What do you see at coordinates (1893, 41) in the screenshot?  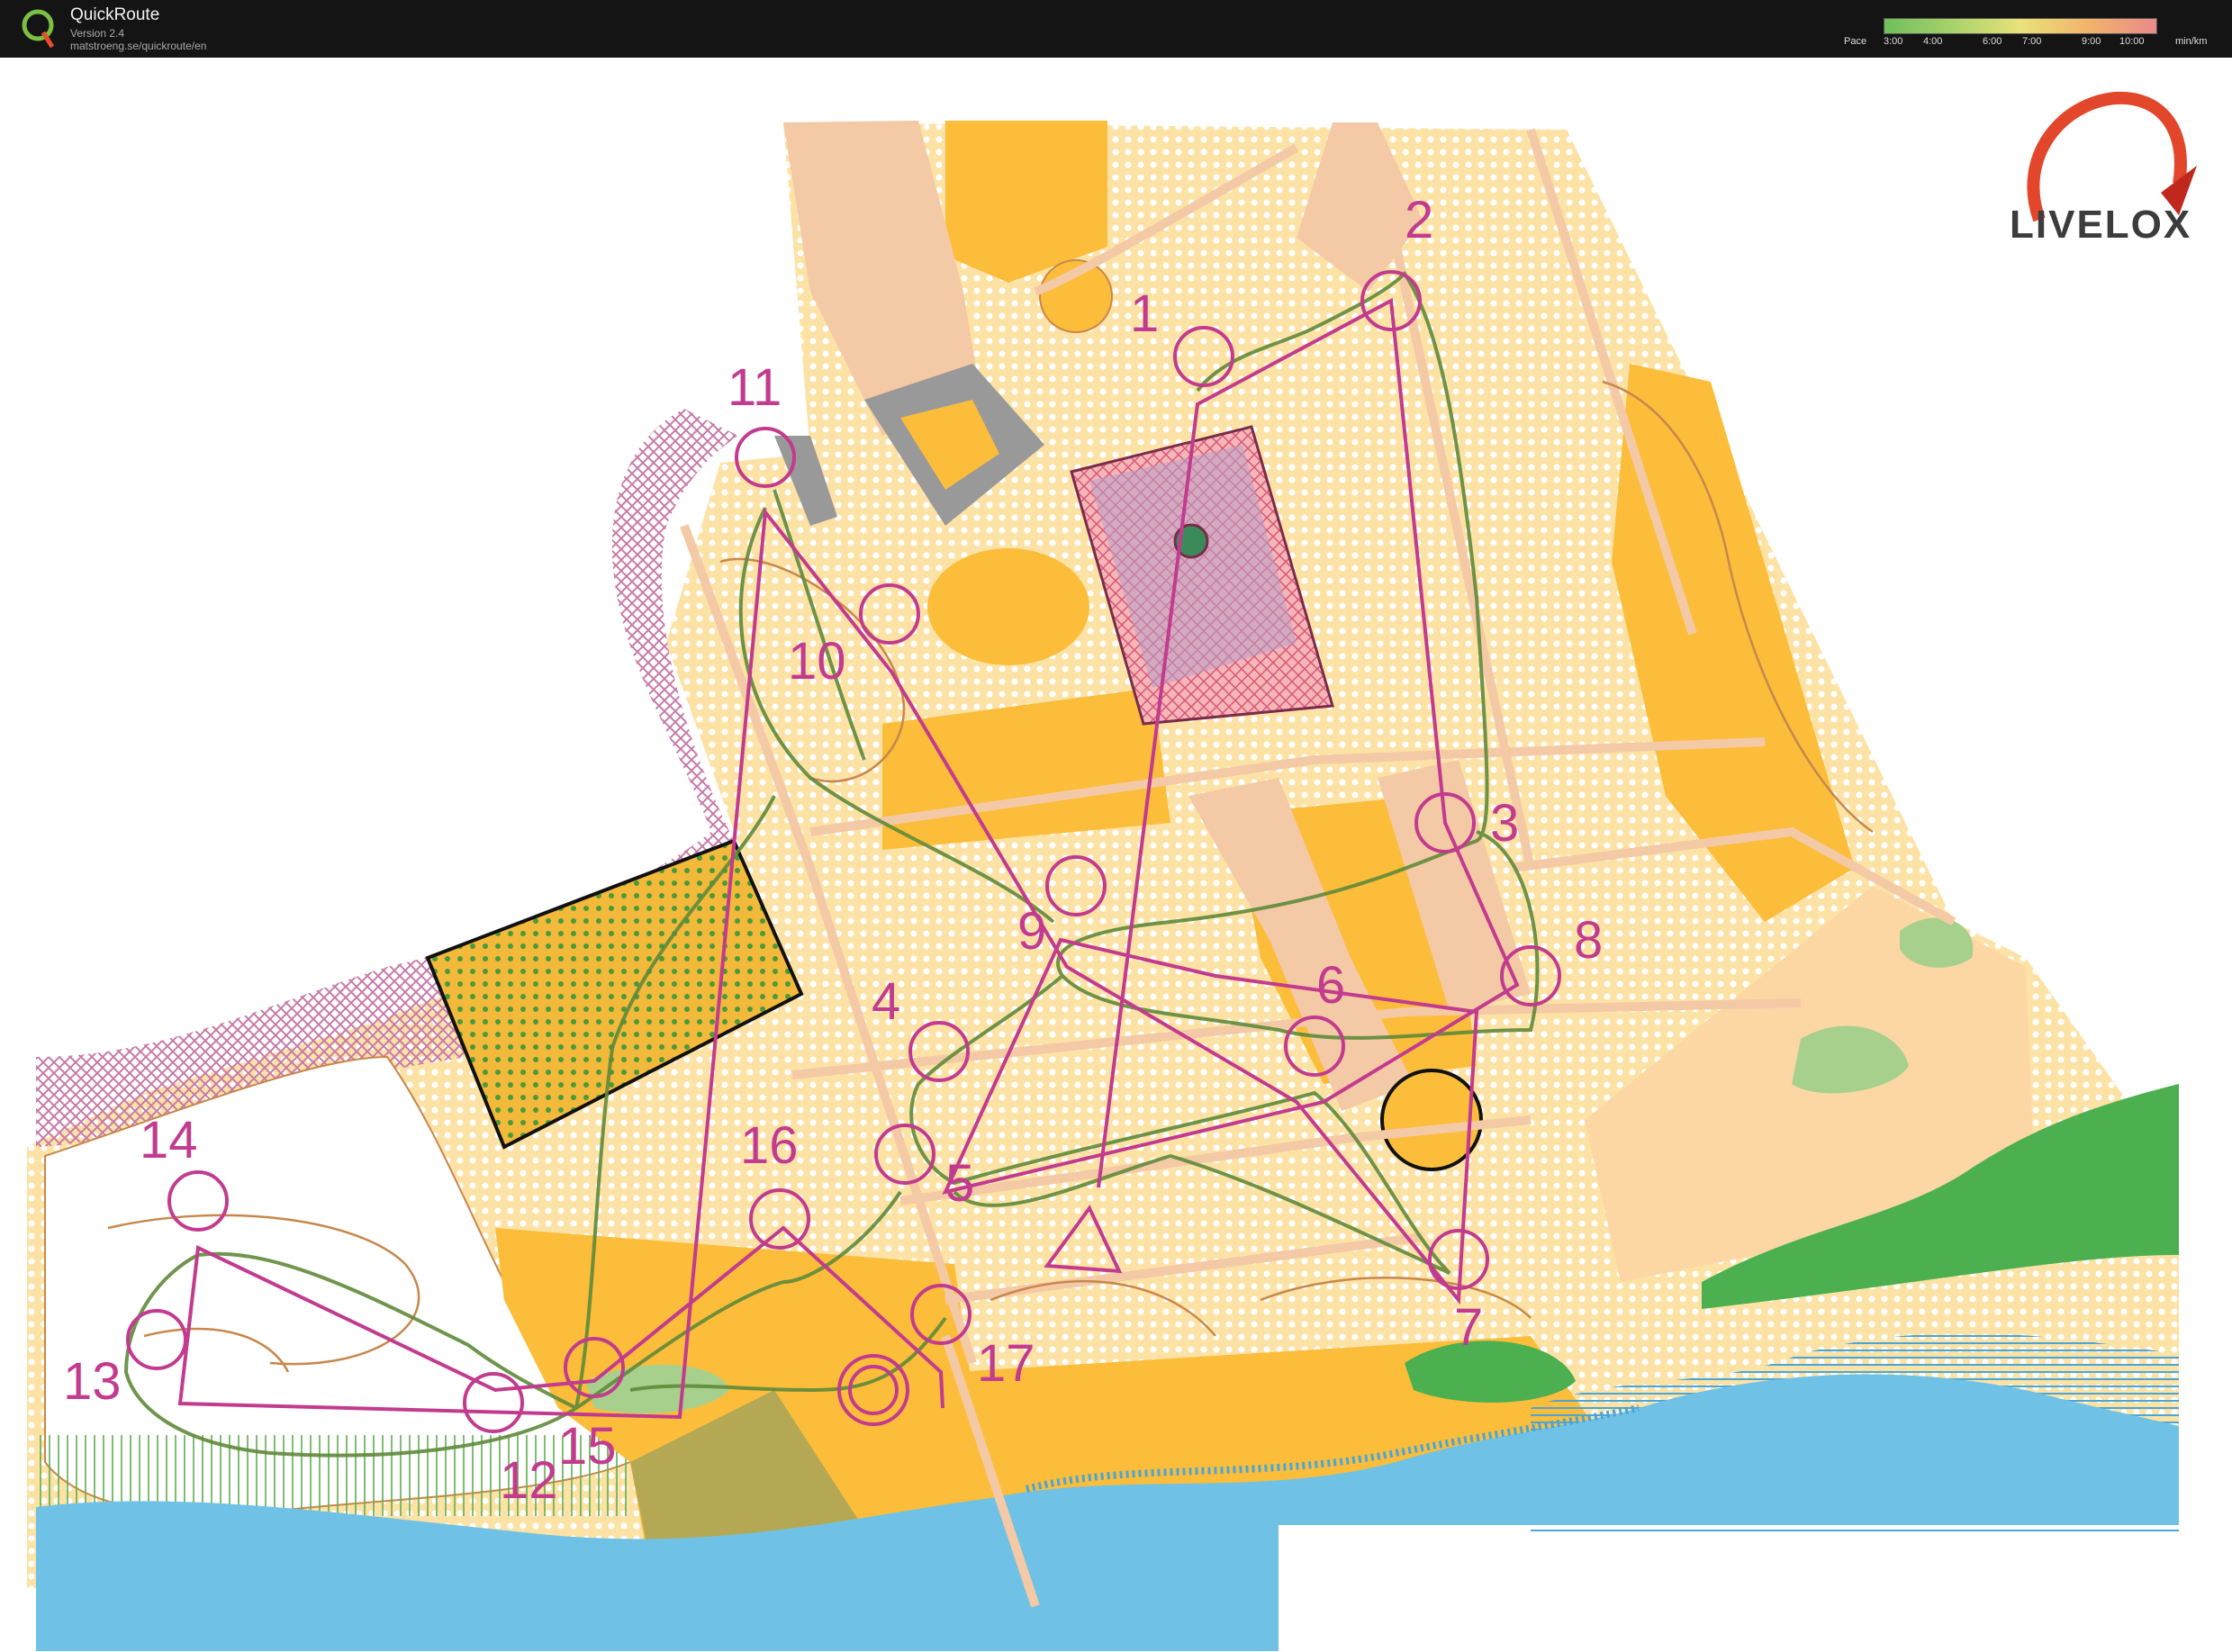 I see `pace-tick: 3:00` at bounding box center [1893, 41].